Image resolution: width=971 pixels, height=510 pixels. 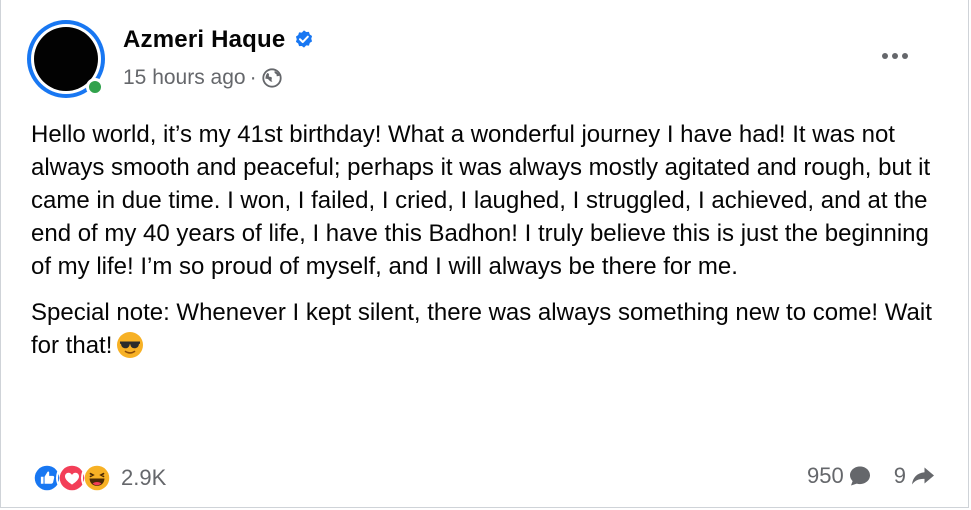 I want to click on verified-badge-icon, so click(x=304, y=39).